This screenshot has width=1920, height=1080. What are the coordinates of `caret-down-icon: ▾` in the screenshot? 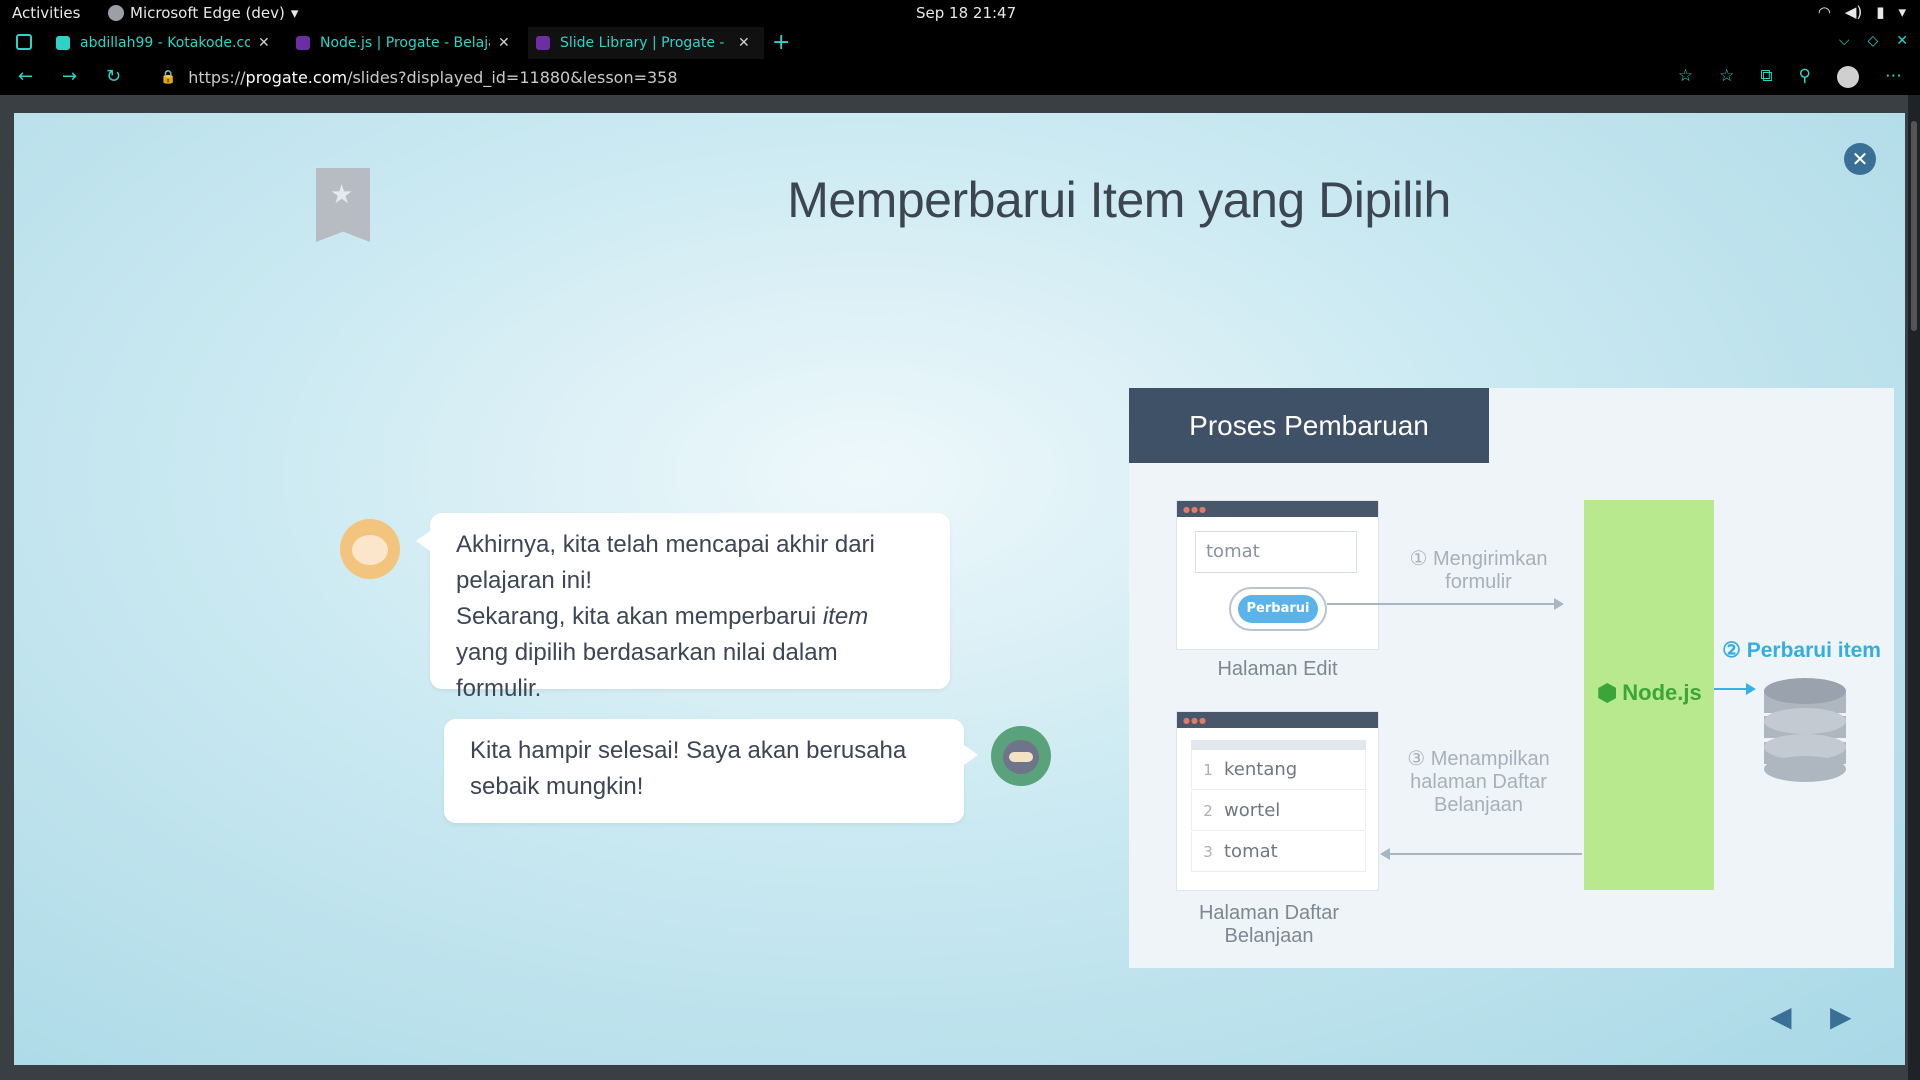 It's located at (294, 13).